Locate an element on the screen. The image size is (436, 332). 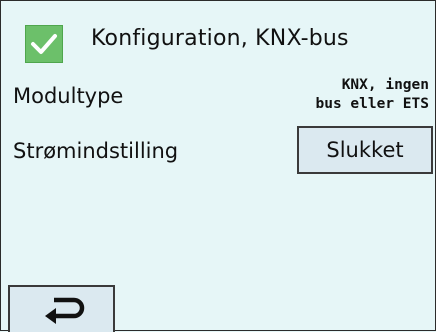
checkbox-enabled is located at coordinates (44, 44).